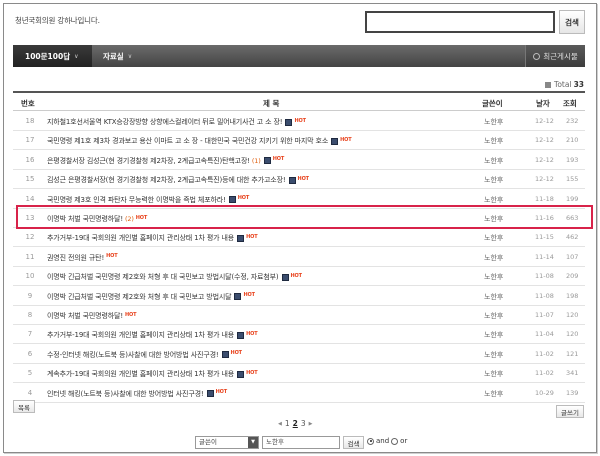 The height and width of the screenshot is (456, 600). I want to click on tab-100qa: 100문100답 ∨, so click(52, 56).